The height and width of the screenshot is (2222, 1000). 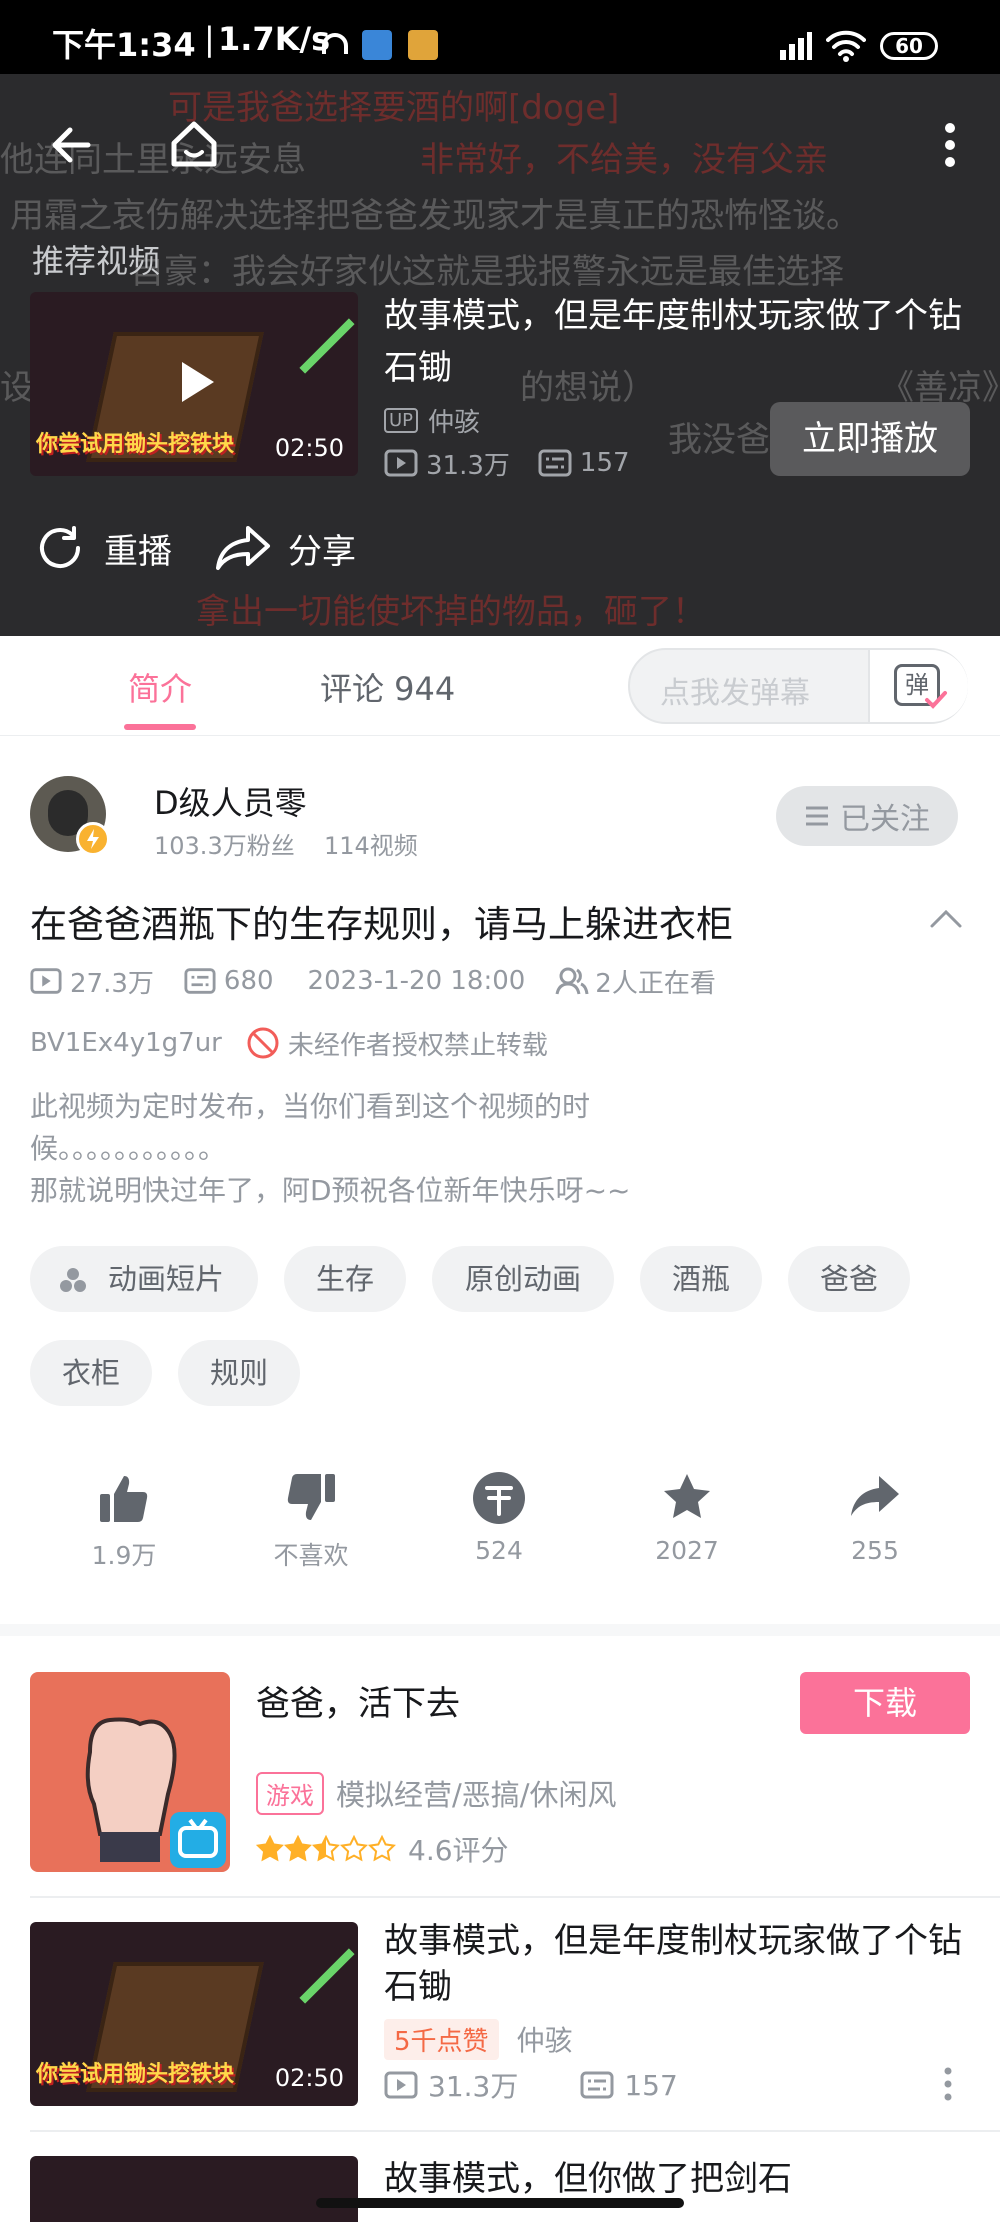 What do you see at coordinates (432, 421) in the screenshot?
I see `recommend-author-row: UP 仲骇` at bounding box center [432, 421].